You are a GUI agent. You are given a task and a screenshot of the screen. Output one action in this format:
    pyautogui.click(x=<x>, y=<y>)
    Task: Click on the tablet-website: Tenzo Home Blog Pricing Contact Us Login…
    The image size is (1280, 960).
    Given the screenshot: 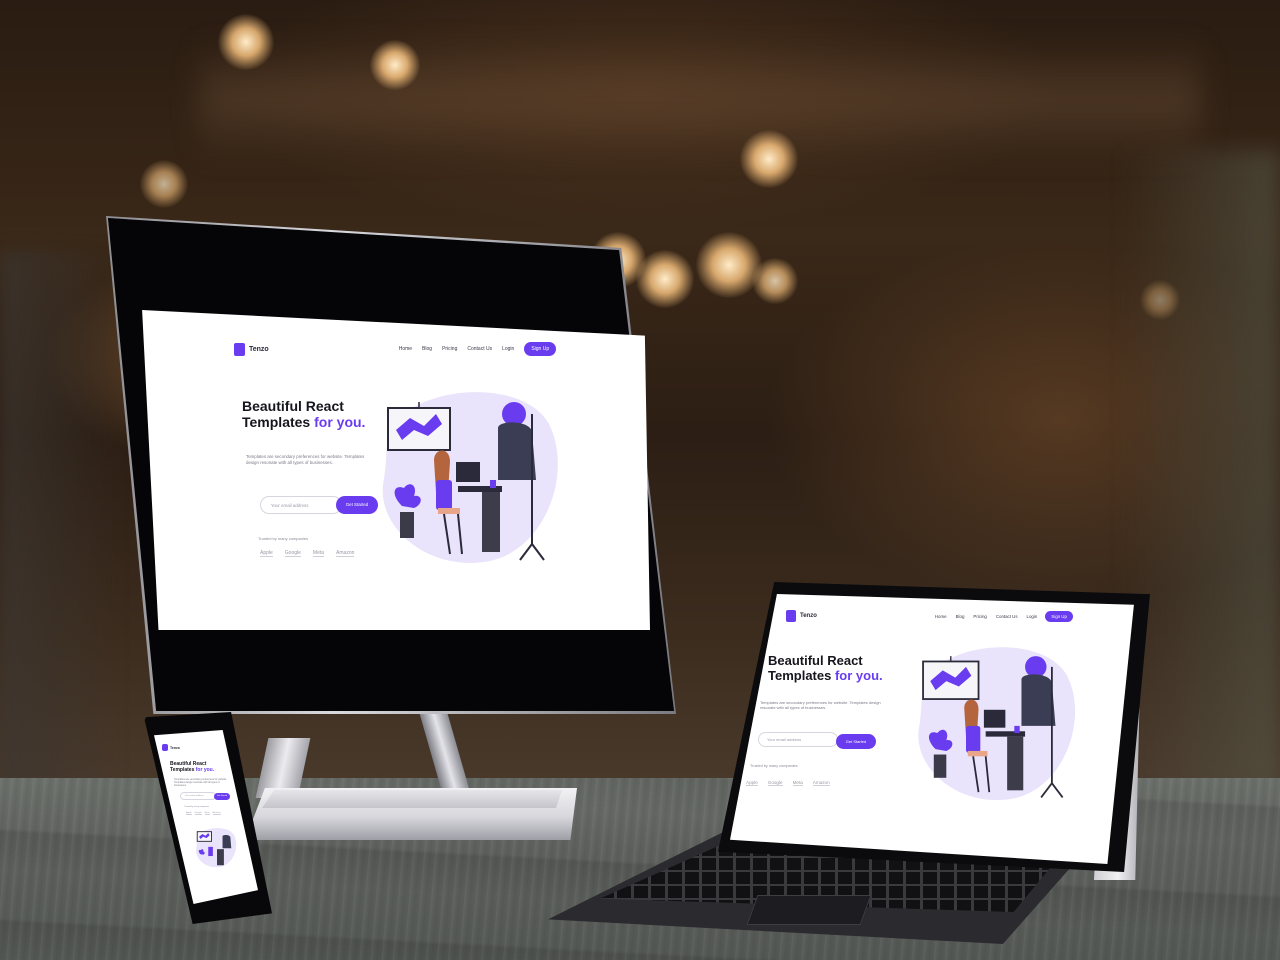 What is the action you would take?
    pyautogui.click(x=932, y=729)
    